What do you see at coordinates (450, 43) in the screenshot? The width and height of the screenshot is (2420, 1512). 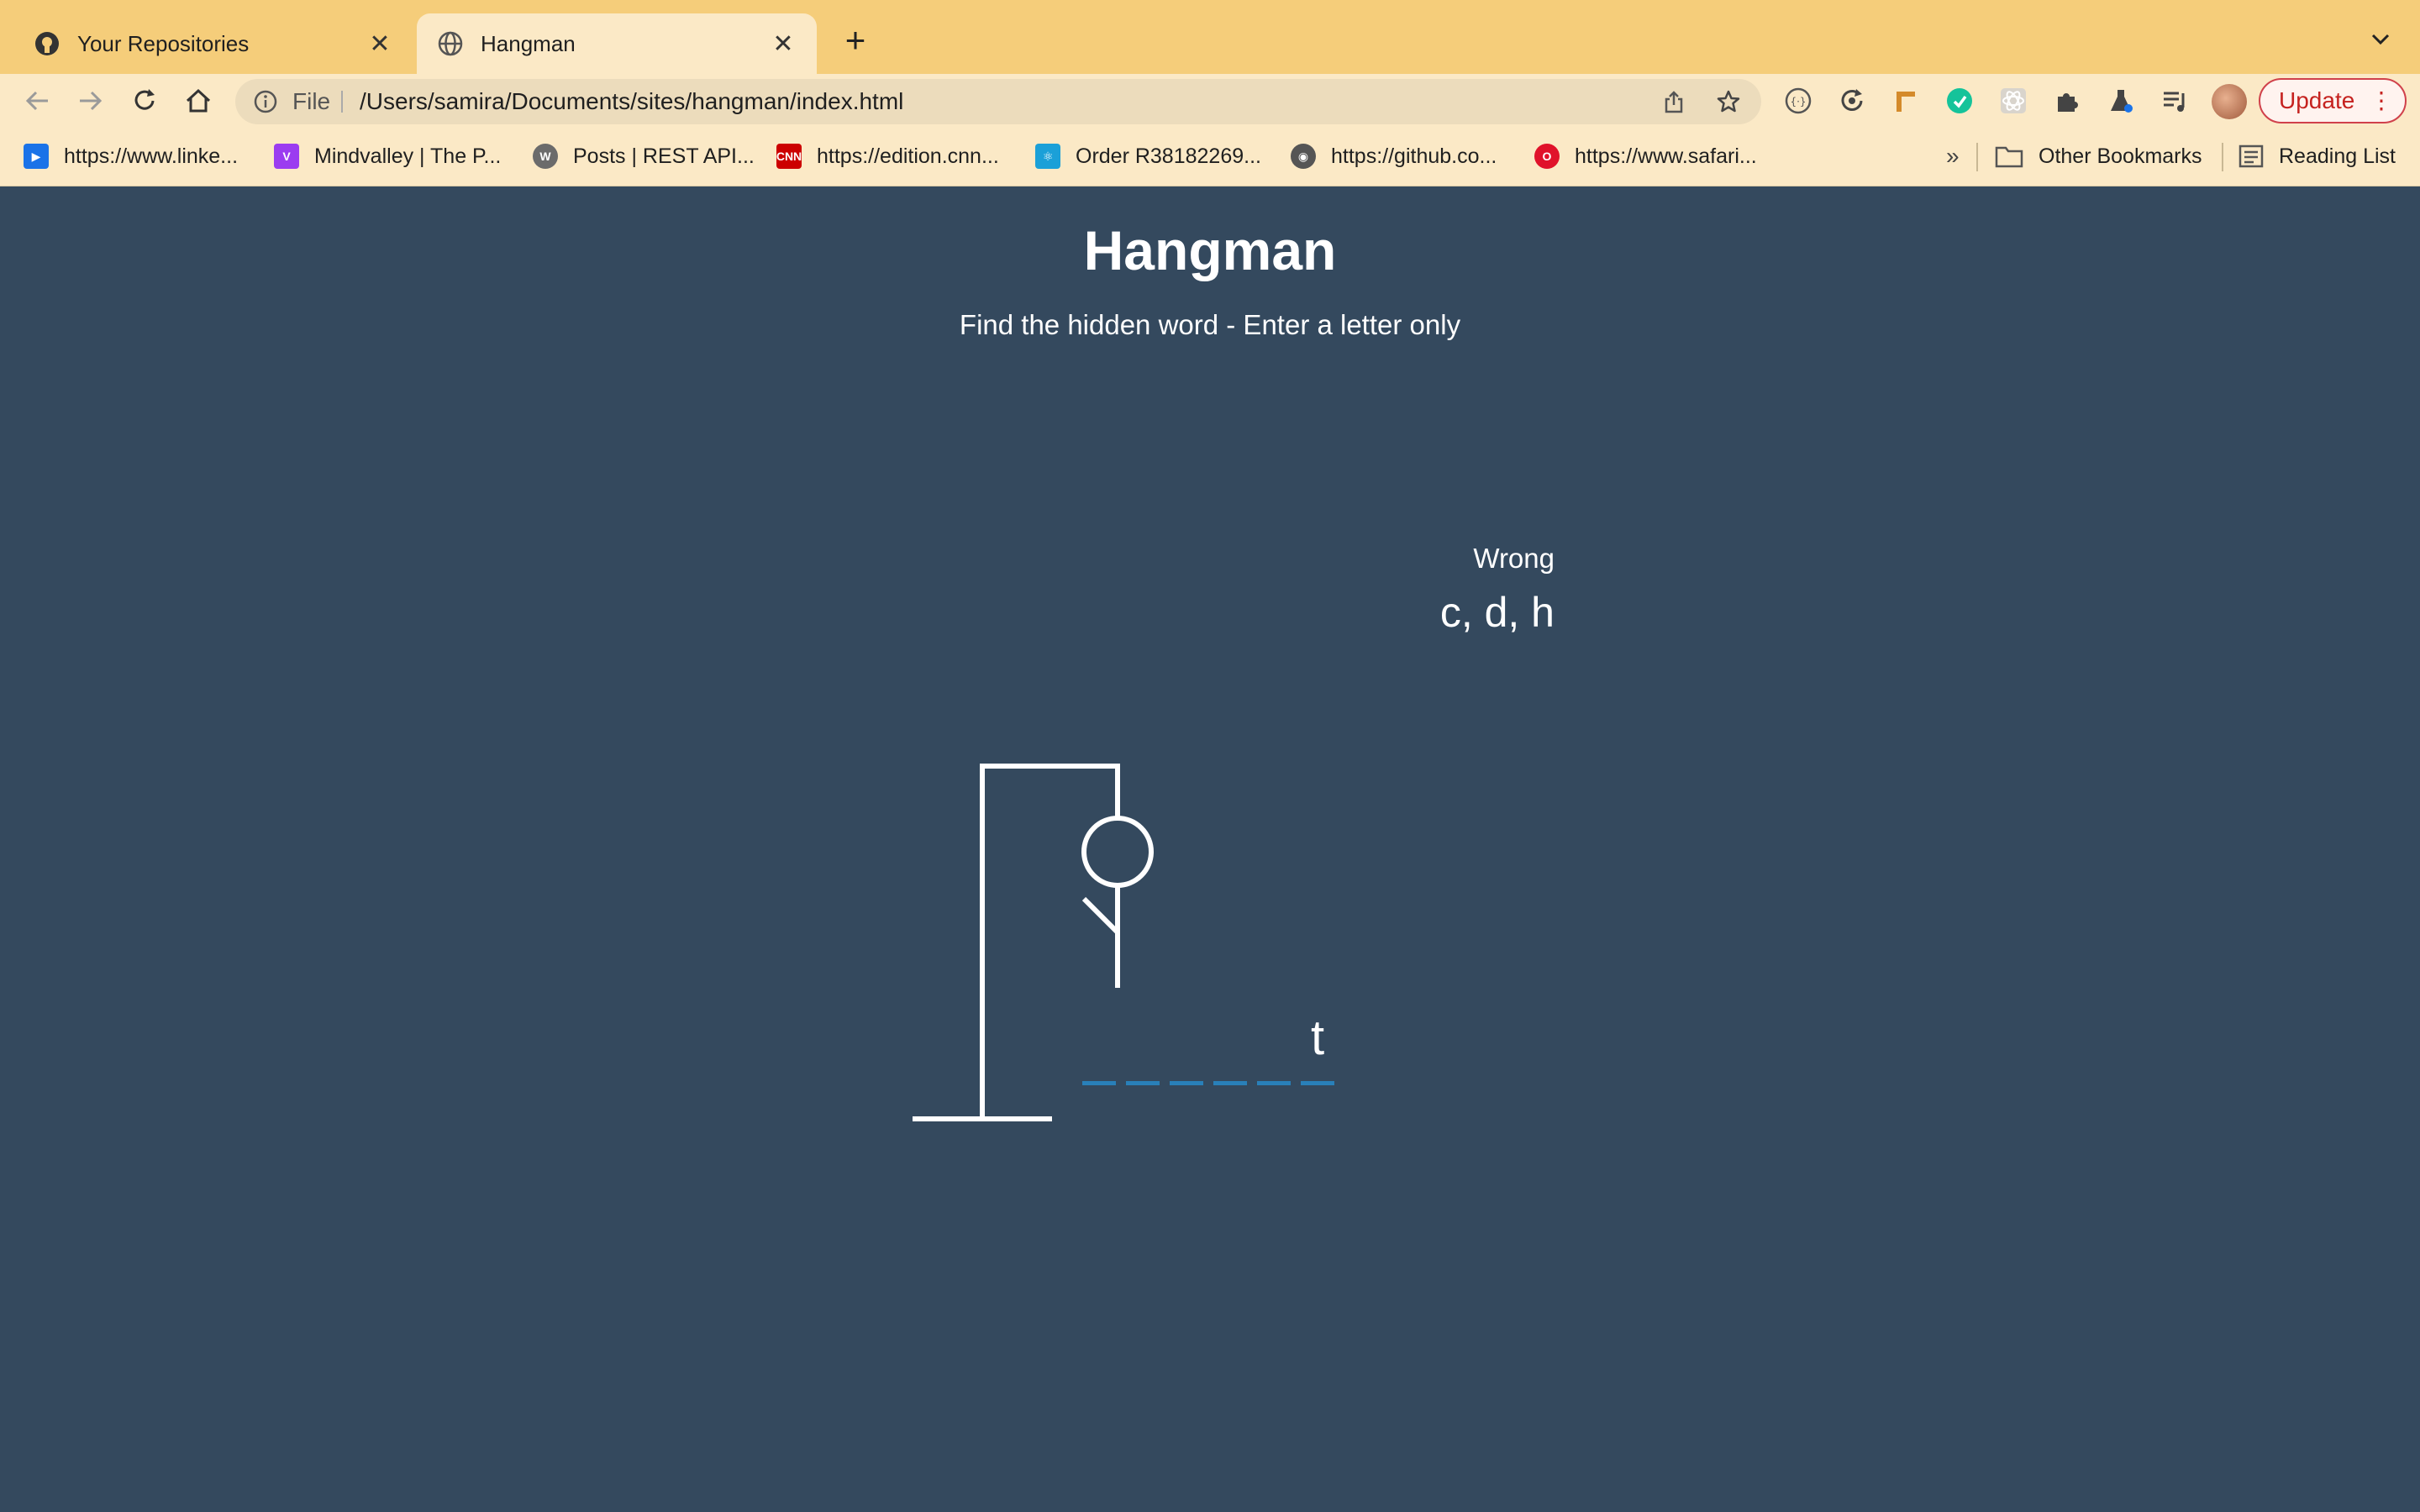 I see `globe-icon` at bounding box center [450, 43].